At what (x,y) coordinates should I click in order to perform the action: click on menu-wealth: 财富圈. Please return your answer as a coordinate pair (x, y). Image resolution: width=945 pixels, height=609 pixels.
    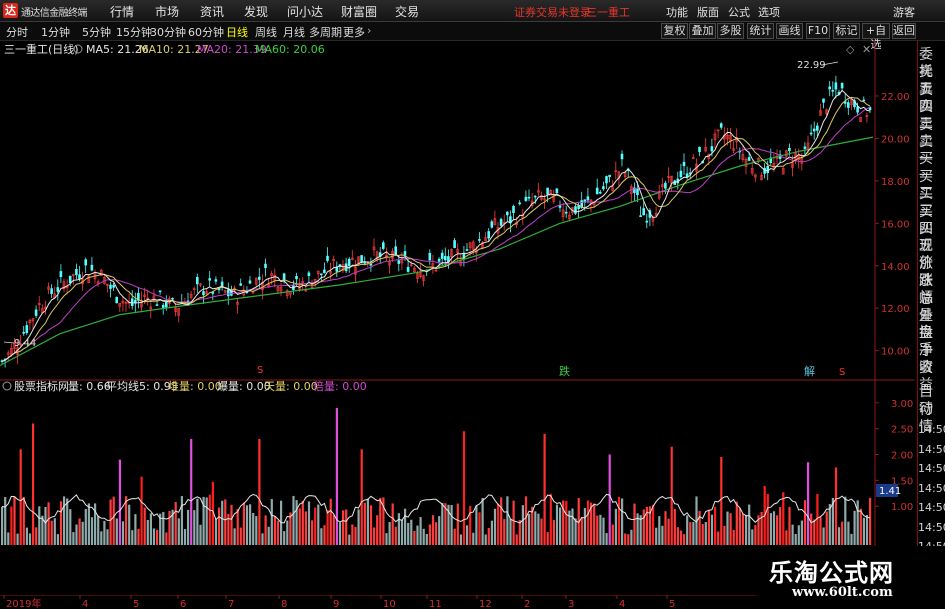
    Looking at the image, I should click on (359, 11).